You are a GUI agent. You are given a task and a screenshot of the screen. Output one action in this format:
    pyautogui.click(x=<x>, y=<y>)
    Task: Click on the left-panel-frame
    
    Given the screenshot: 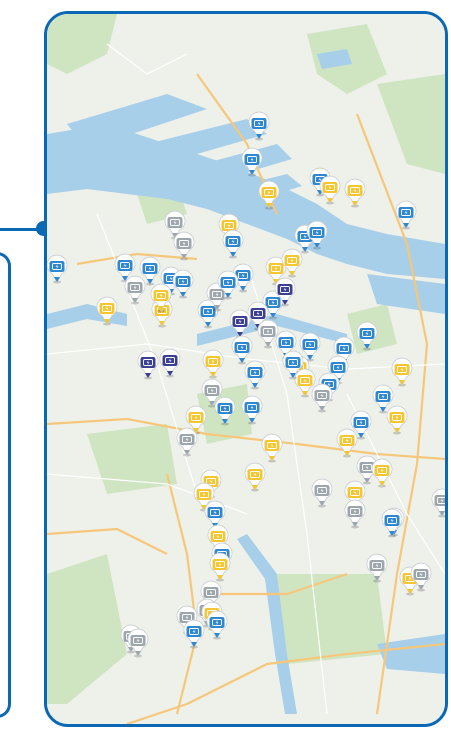 What is the action you would take?
    pyautogui.click(x=5, y=485)
    